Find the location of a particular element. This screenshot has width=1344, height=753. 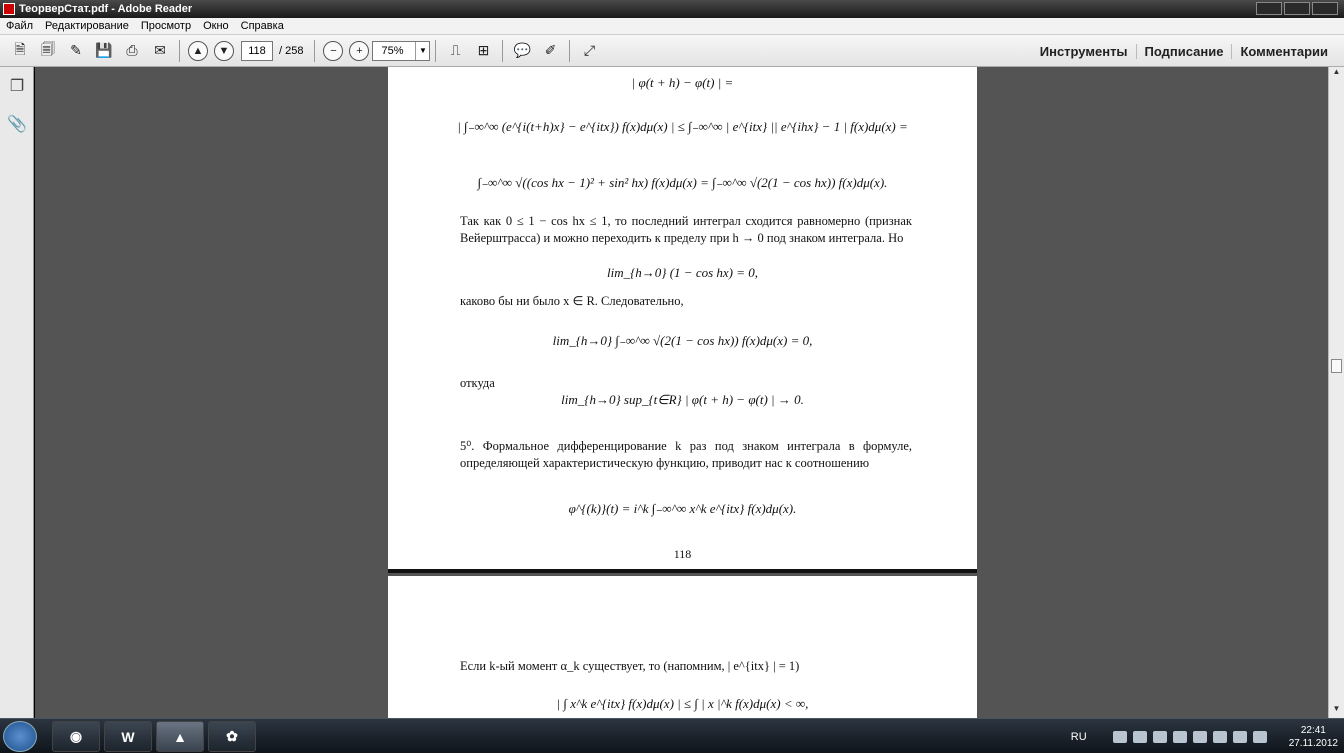

start-button is located at coordinates (20, 736).